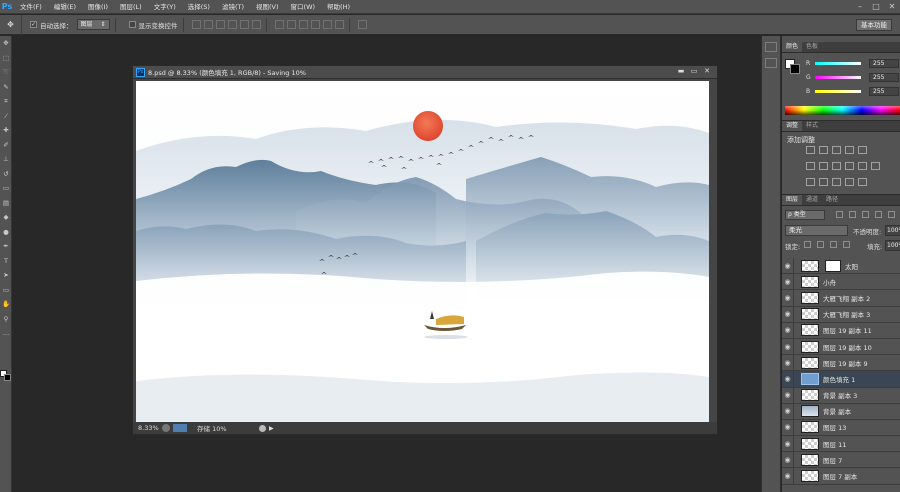 The width and height of the screenshot is (900, 492). What do you see at coordinates (208, 24) in the screenshot?
I see `align-middle-icon` at bounding box center [208, 24].